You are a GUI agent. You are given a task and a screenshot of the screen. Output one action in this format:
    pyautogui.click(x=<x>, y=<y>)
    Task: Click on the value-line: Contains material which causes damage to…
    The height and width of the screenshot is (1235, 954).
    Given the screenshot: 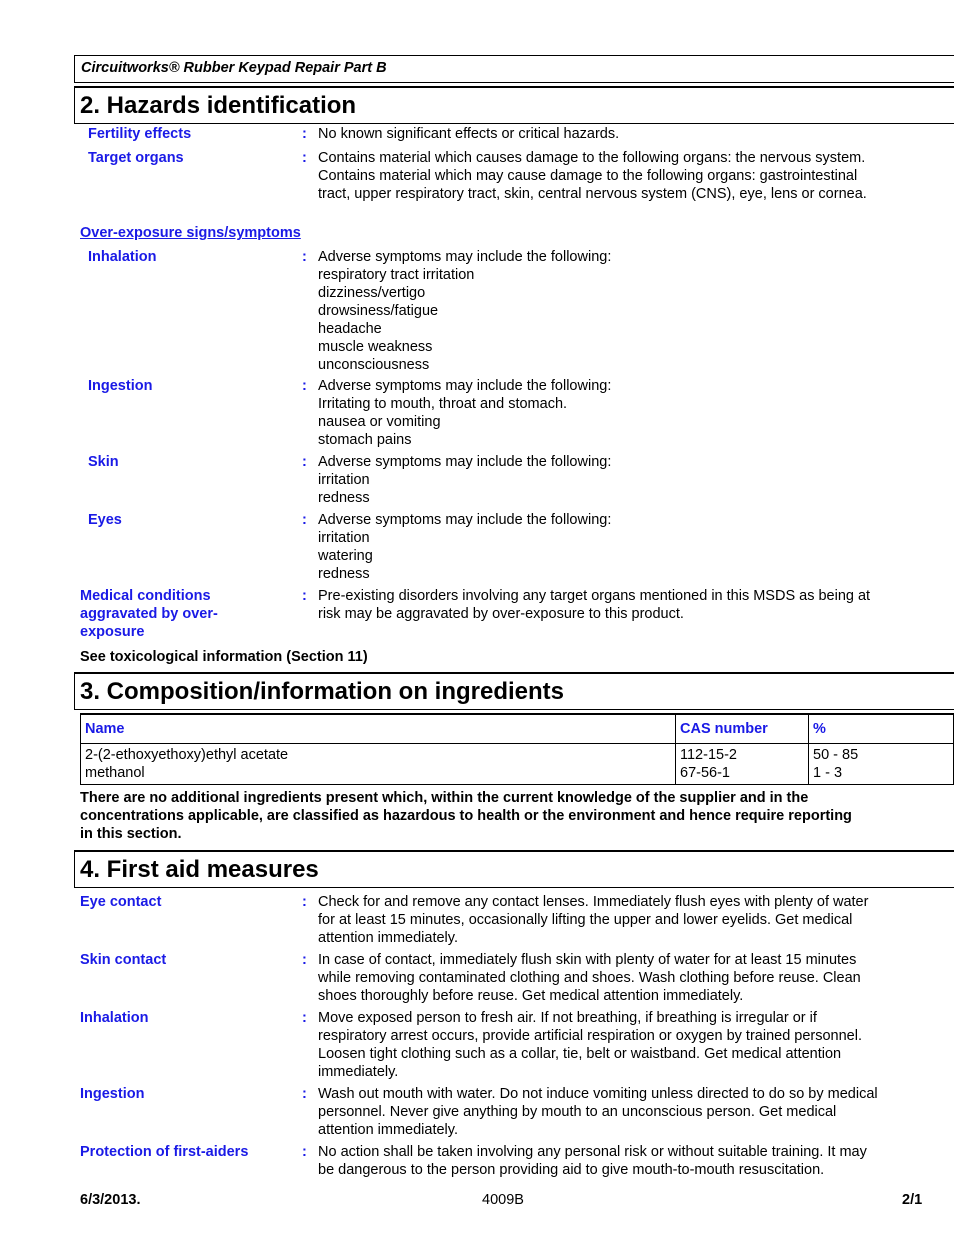 What is the action you would take?
    pyautogui.click(x=592, y=158)
    